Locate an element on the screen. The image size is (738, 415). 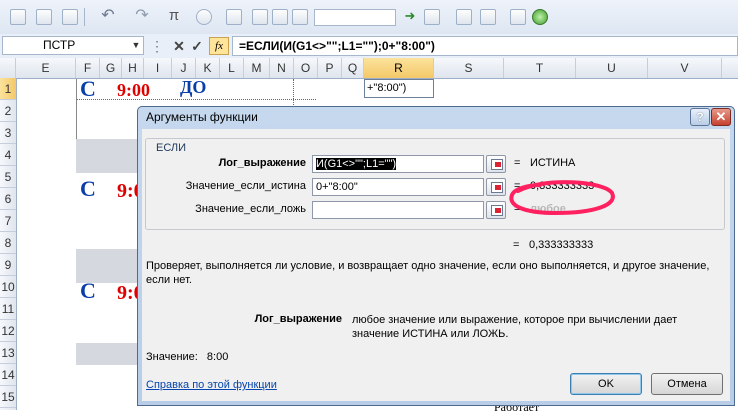
go-arrow-icon: ➜ is located at coordinates (410, 17).